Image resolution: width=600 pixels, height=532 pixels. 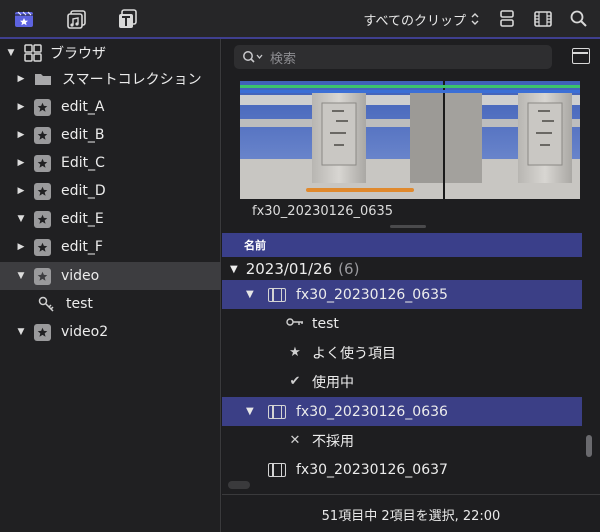 What do you see at coordinates (579, 19) in the screenshot?
I see `search-toggle-icon` at bounding box center [579, 19].